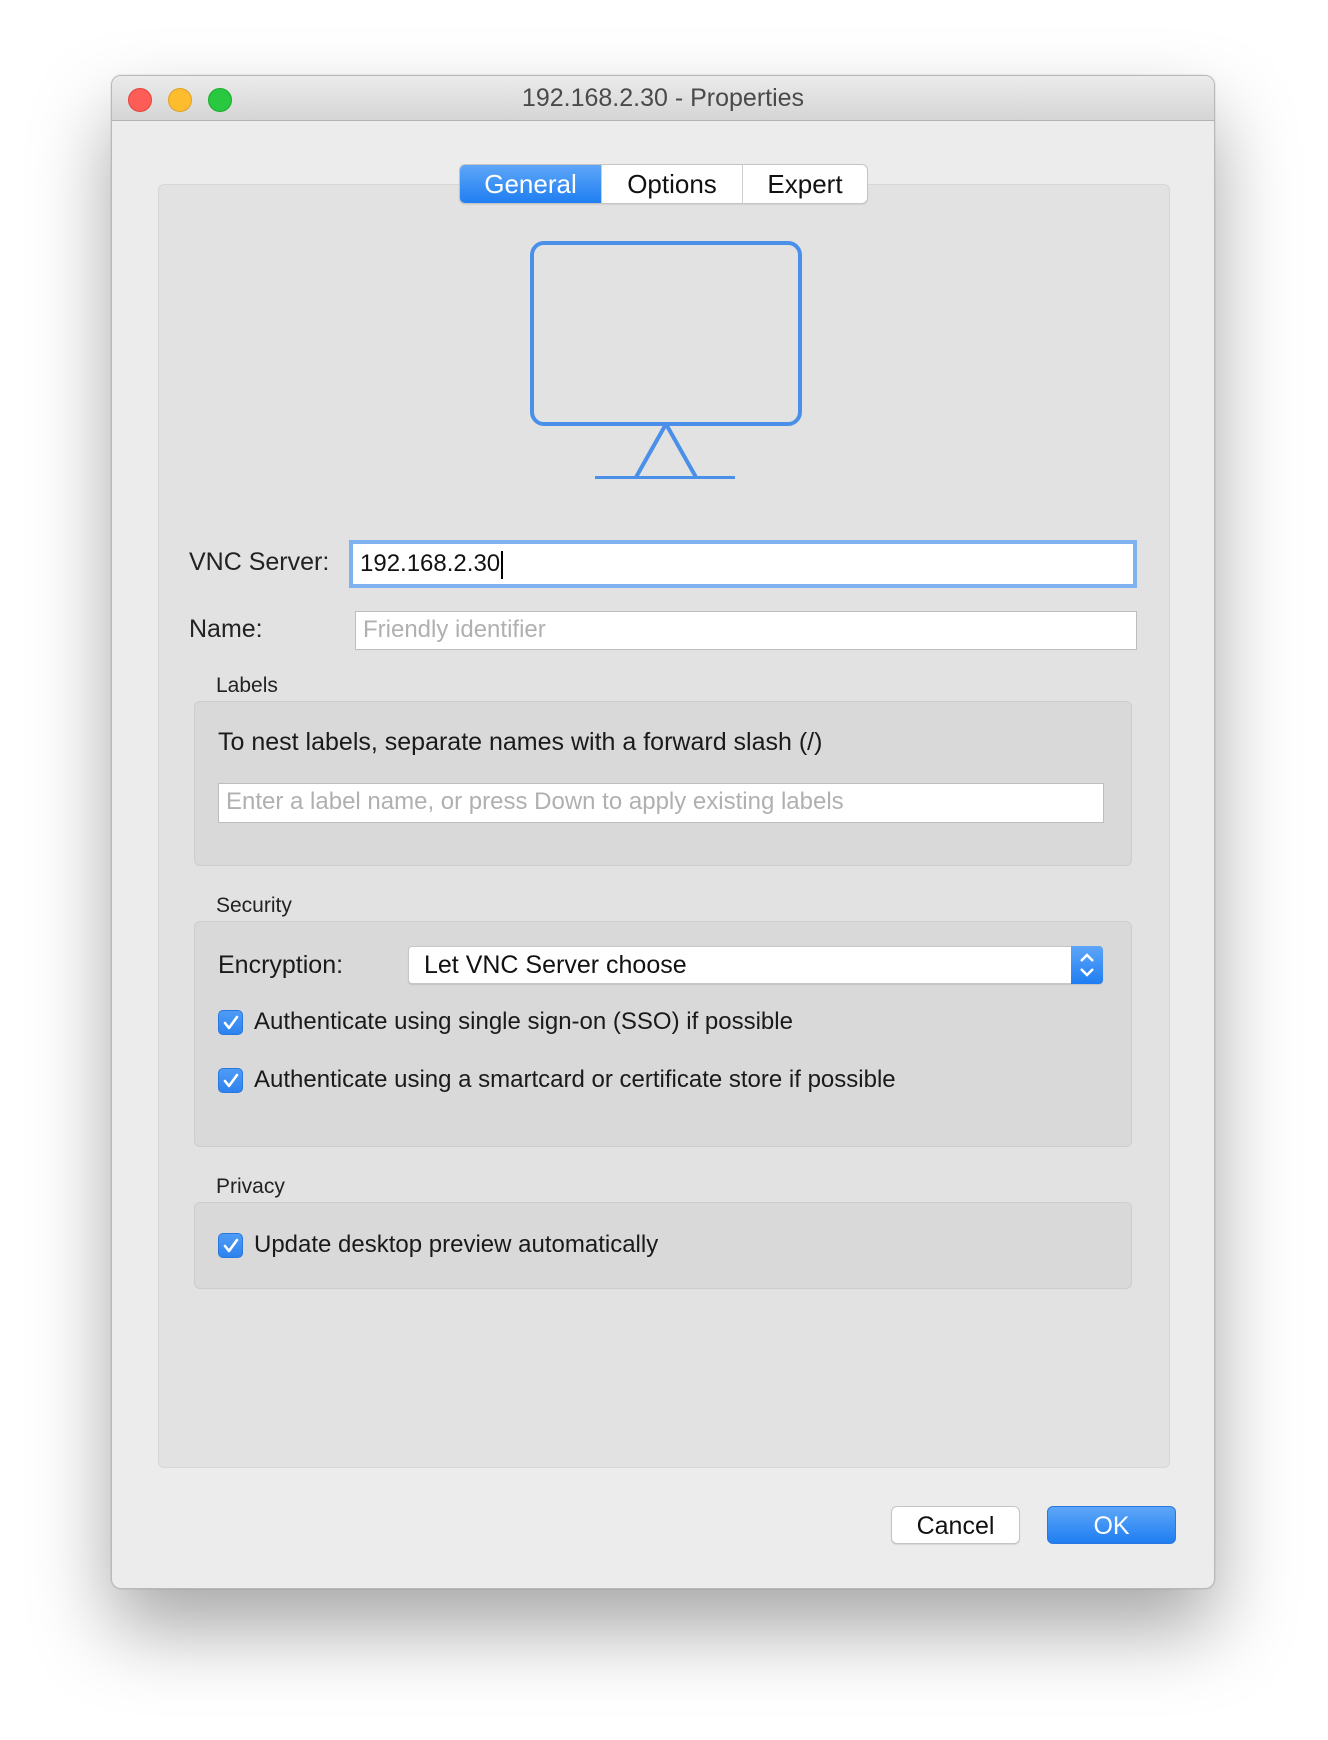 This screenshot has height=1740, width=1328. What do you see at coordinates (430, 563) in the screenshot?
I see `vnc-server-value: 192.168.2.30` at bounding box center [430, 563].